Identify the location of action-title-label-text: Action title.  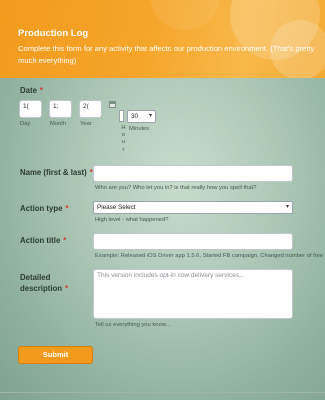
(40, 240).